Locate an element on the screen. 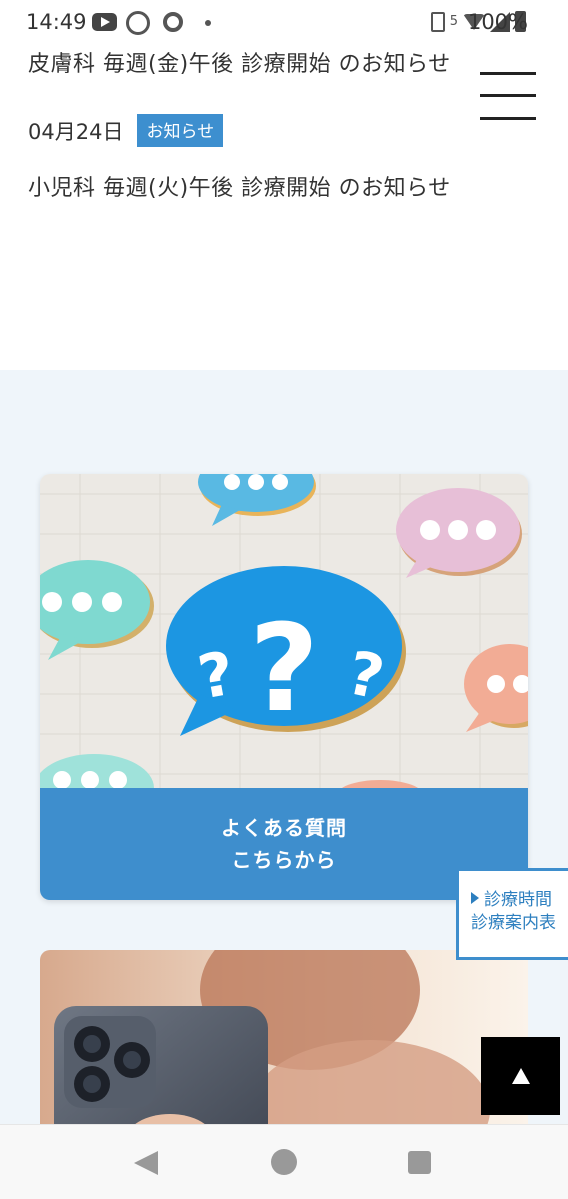  hamburger-icon is located at coordinates (508, 73).